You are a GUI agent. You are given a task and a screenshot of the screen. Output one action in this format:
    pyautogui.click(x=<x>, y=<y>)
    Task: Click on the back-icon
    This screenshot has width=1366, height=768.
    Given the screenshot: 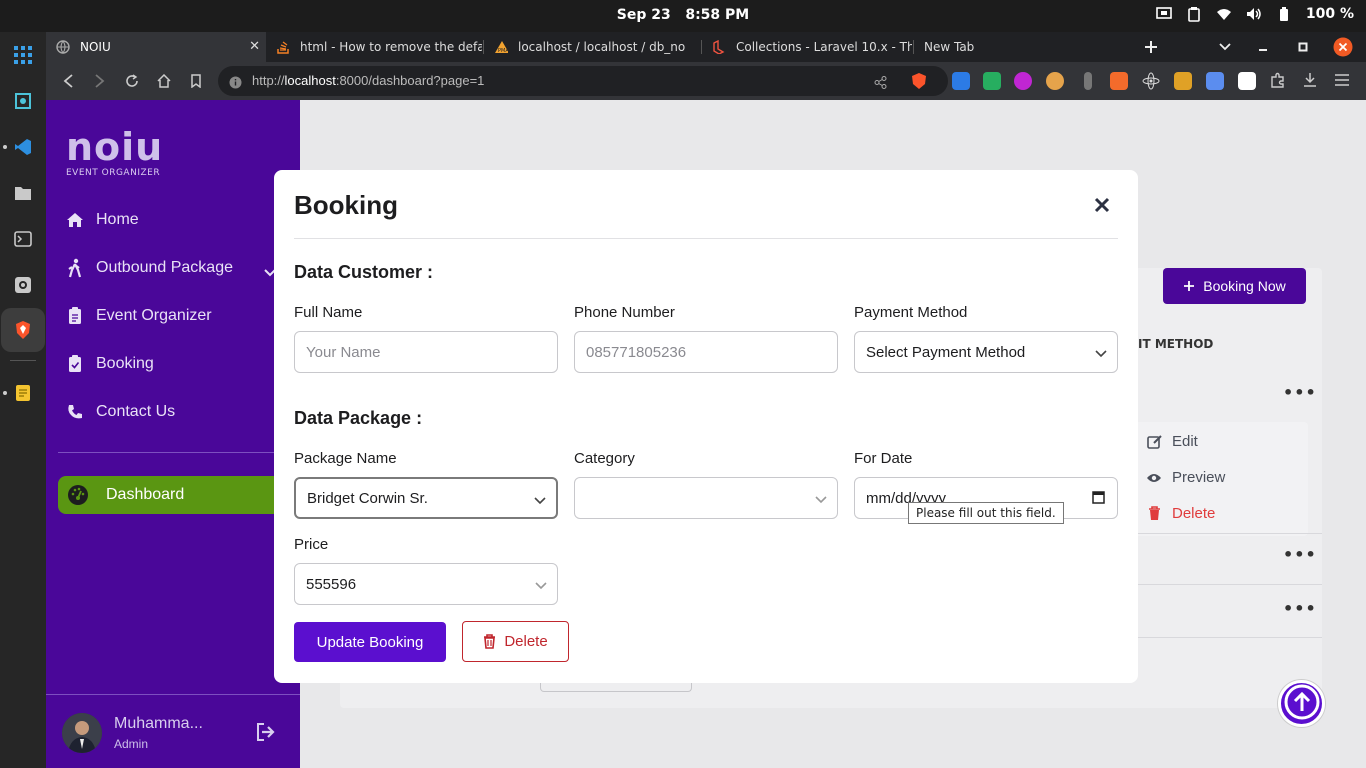 What is the action you would take?
    pyautogui.click(x=68, y=81)
    